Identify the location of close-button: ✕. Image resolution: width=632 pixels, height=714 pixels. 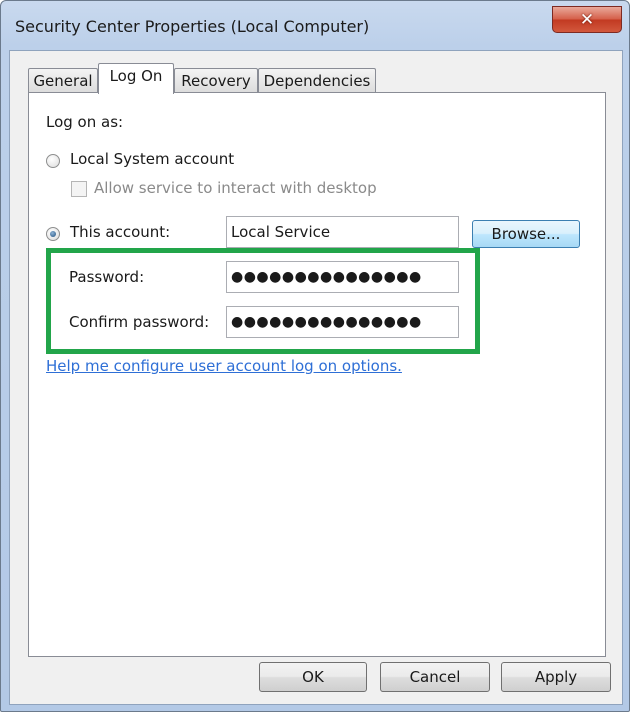
(587, 19).